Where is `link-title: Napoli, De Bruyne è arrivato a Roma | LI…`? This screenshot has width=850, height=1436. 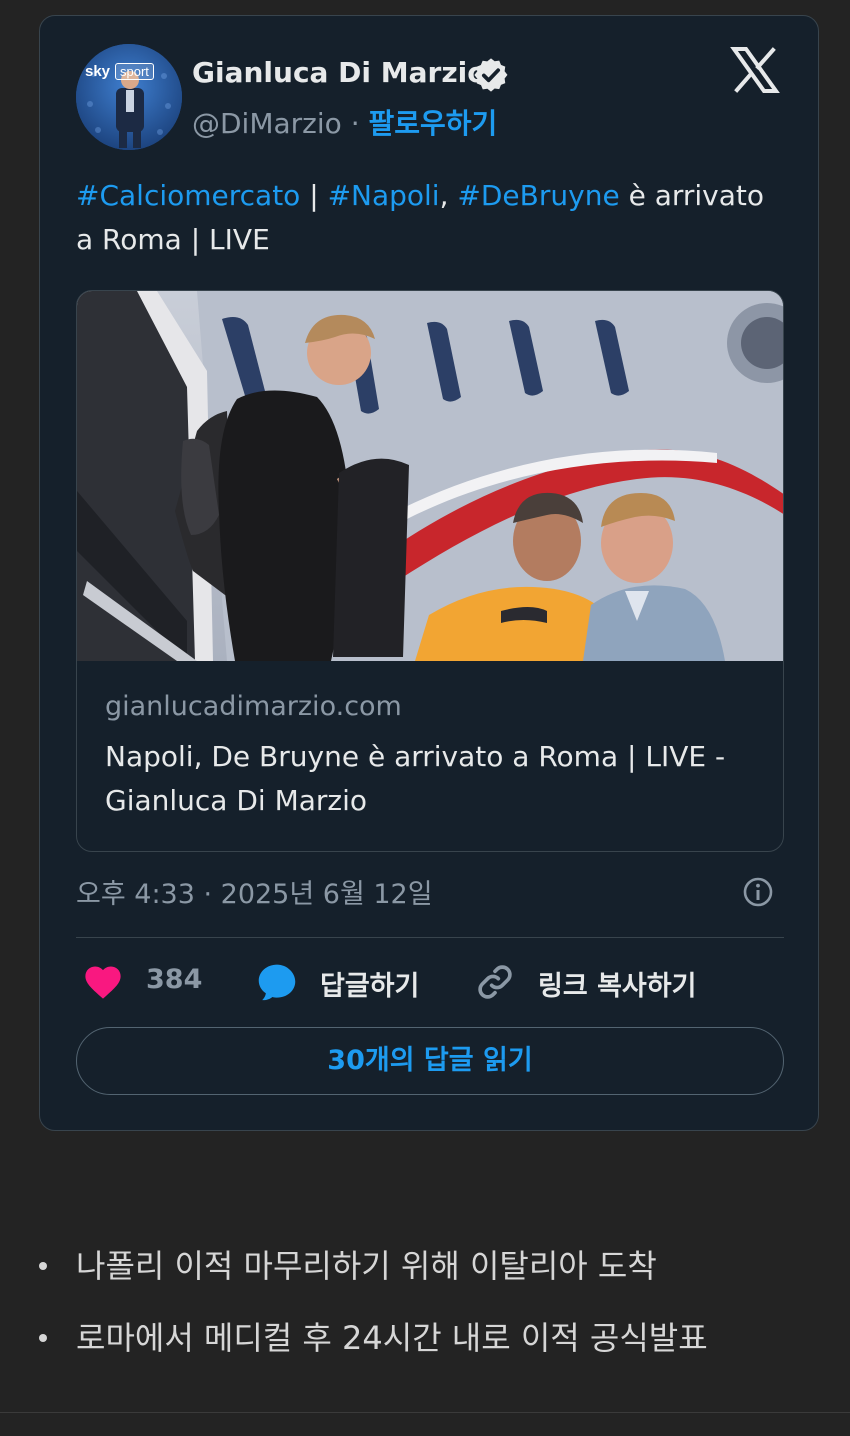 link-title: Napoli, De Bruyne è arrivato a Roma | LI… is located at coordinates (415, 778).